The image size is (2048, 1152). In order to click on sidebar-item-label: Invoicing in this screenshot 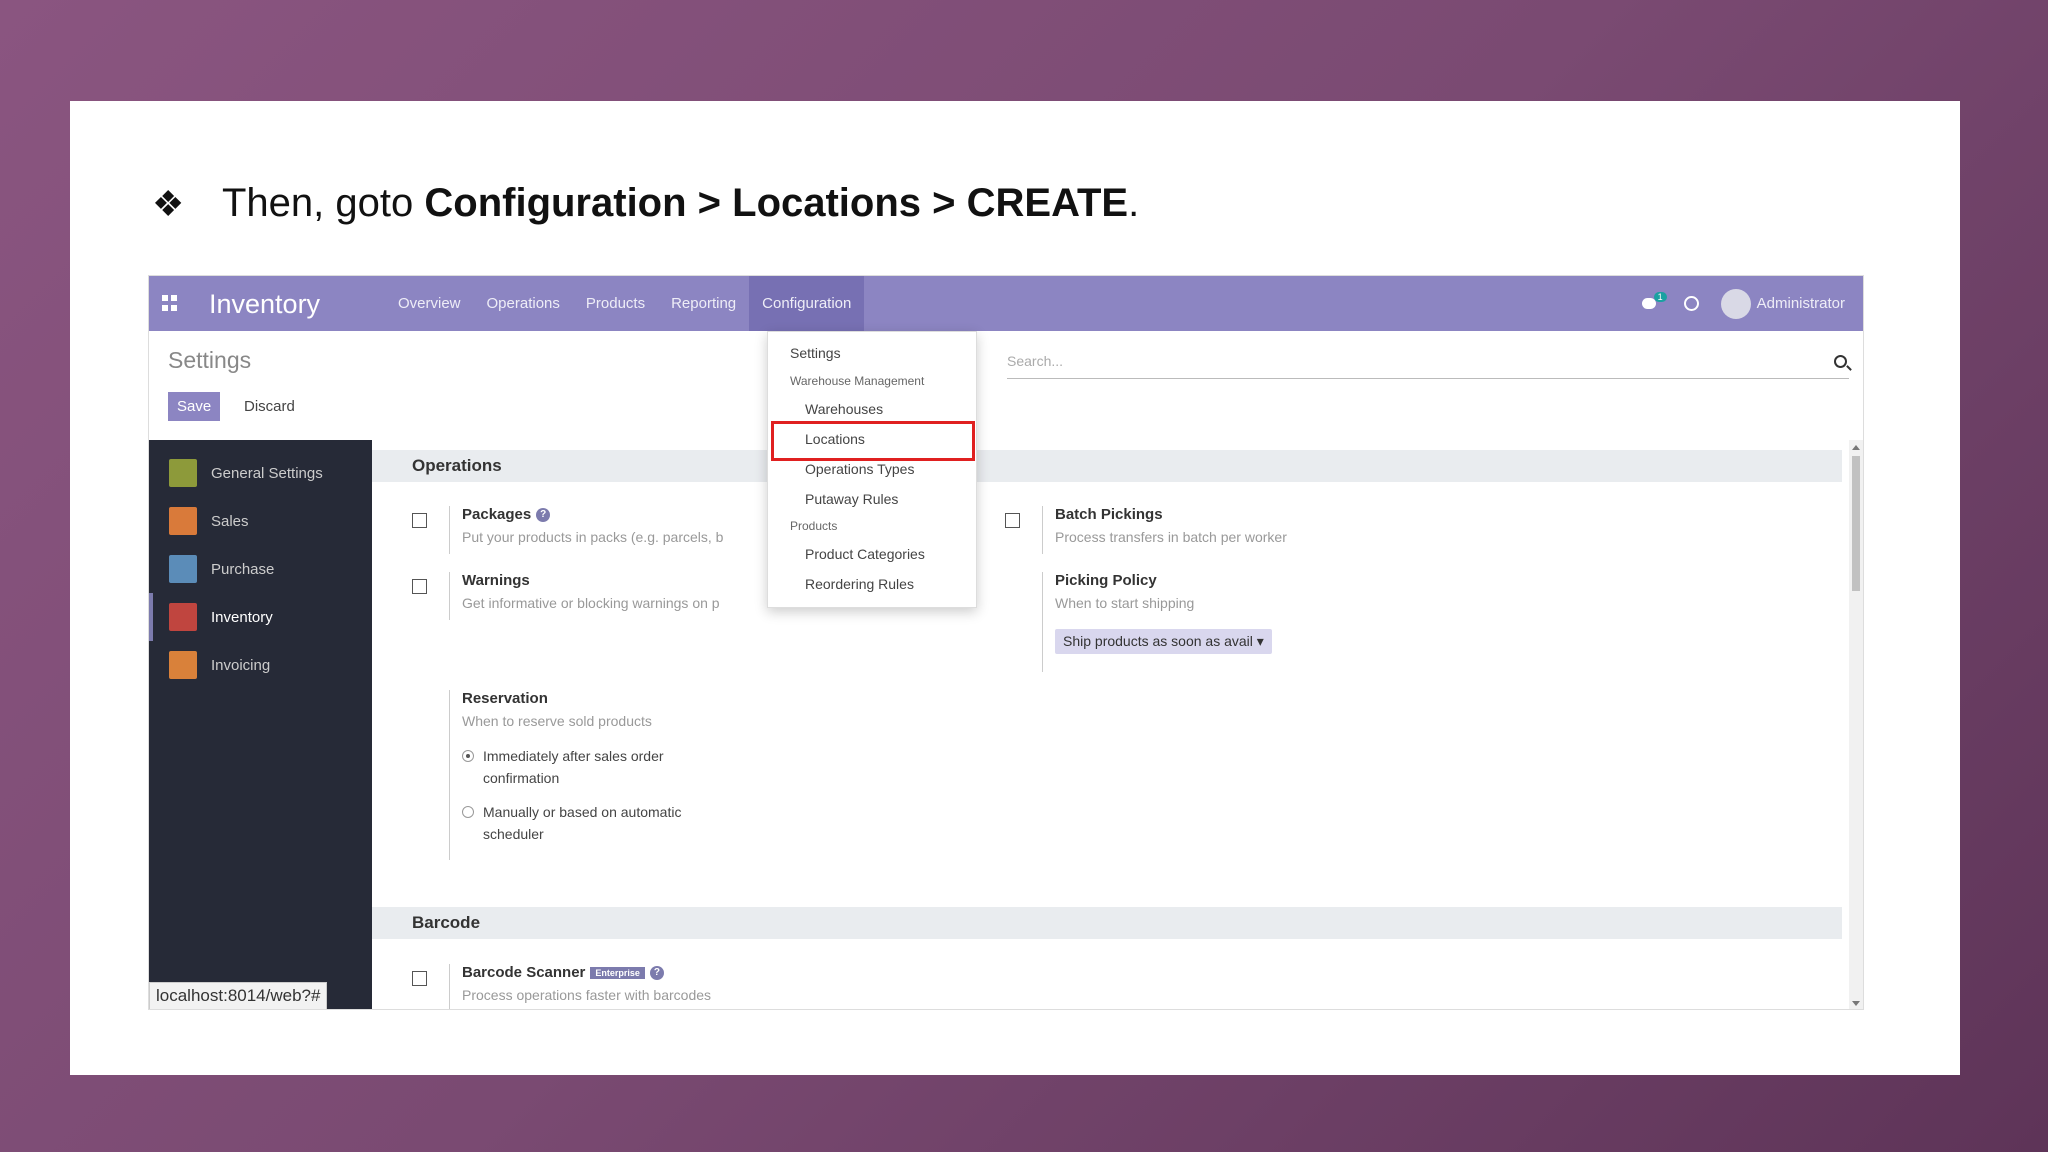, I will do `click(241, 665)`.